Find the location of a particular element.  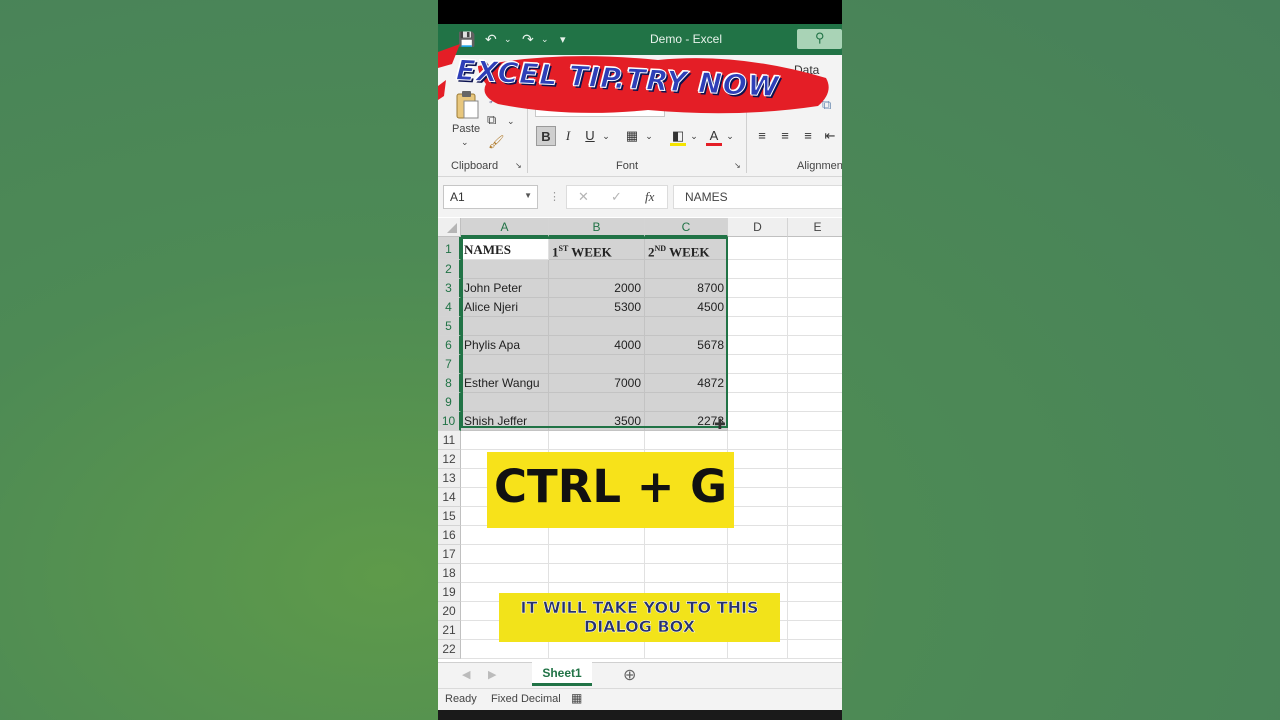

row-header: 9 is located at coordinates (449, 402).